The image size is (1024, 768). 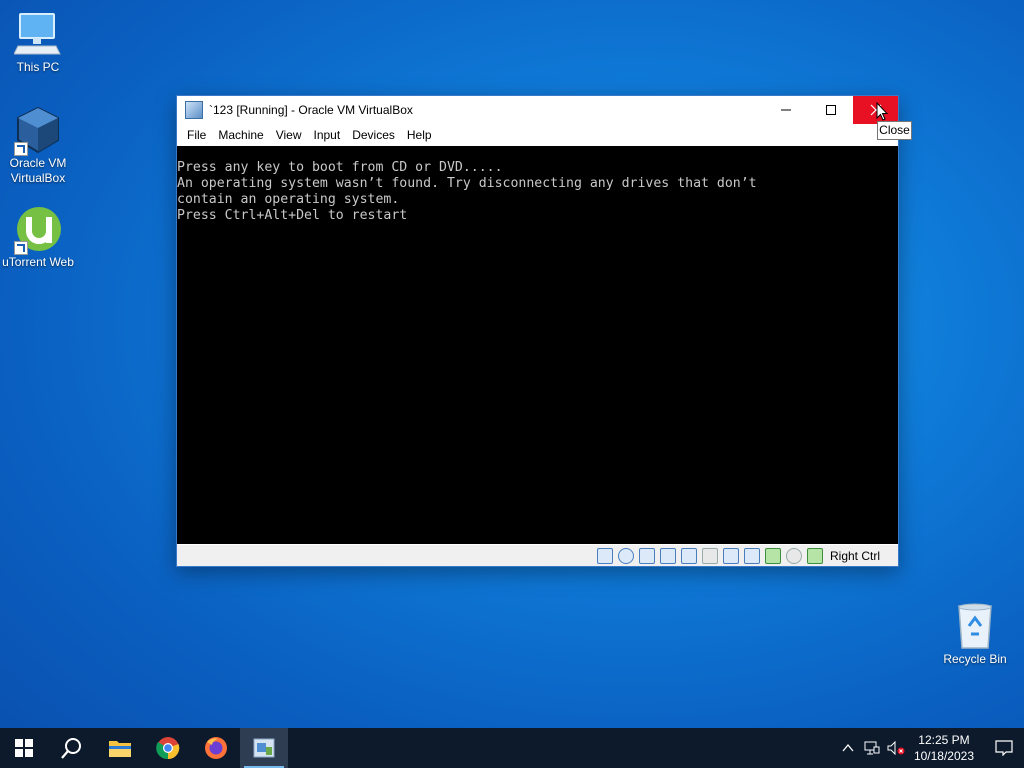 What do you see at coordinates (292, 215) in the screenshot?
I see `console-line: Press Ctrl+Alt+Del to restart` at bounding box center [292, 215].